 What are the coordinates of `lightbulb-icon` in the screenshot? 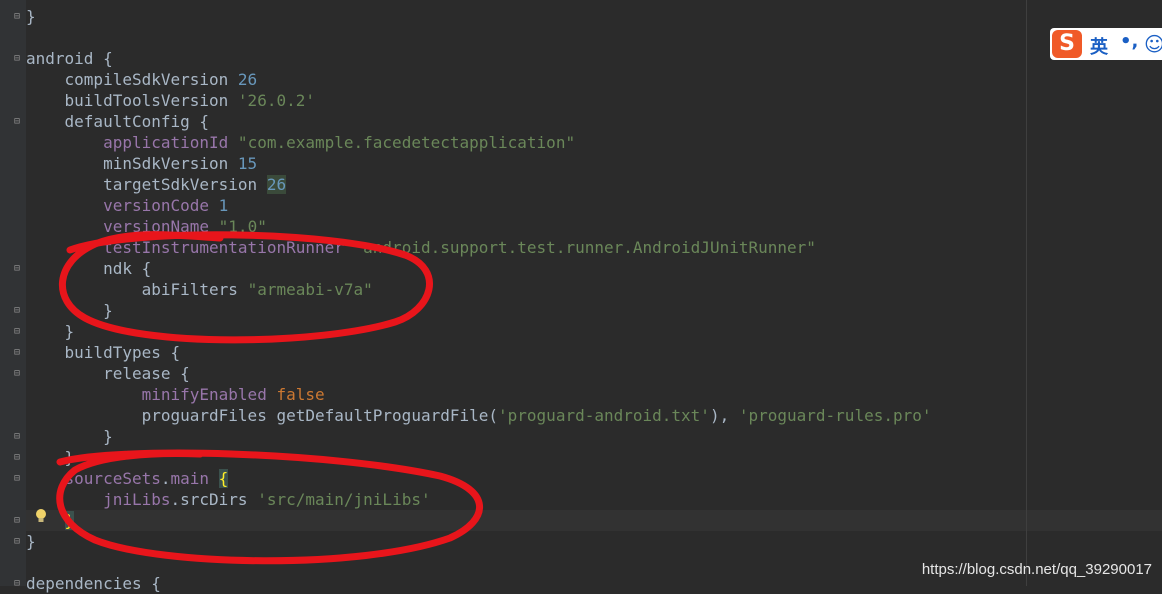 It's located at (41, 516).